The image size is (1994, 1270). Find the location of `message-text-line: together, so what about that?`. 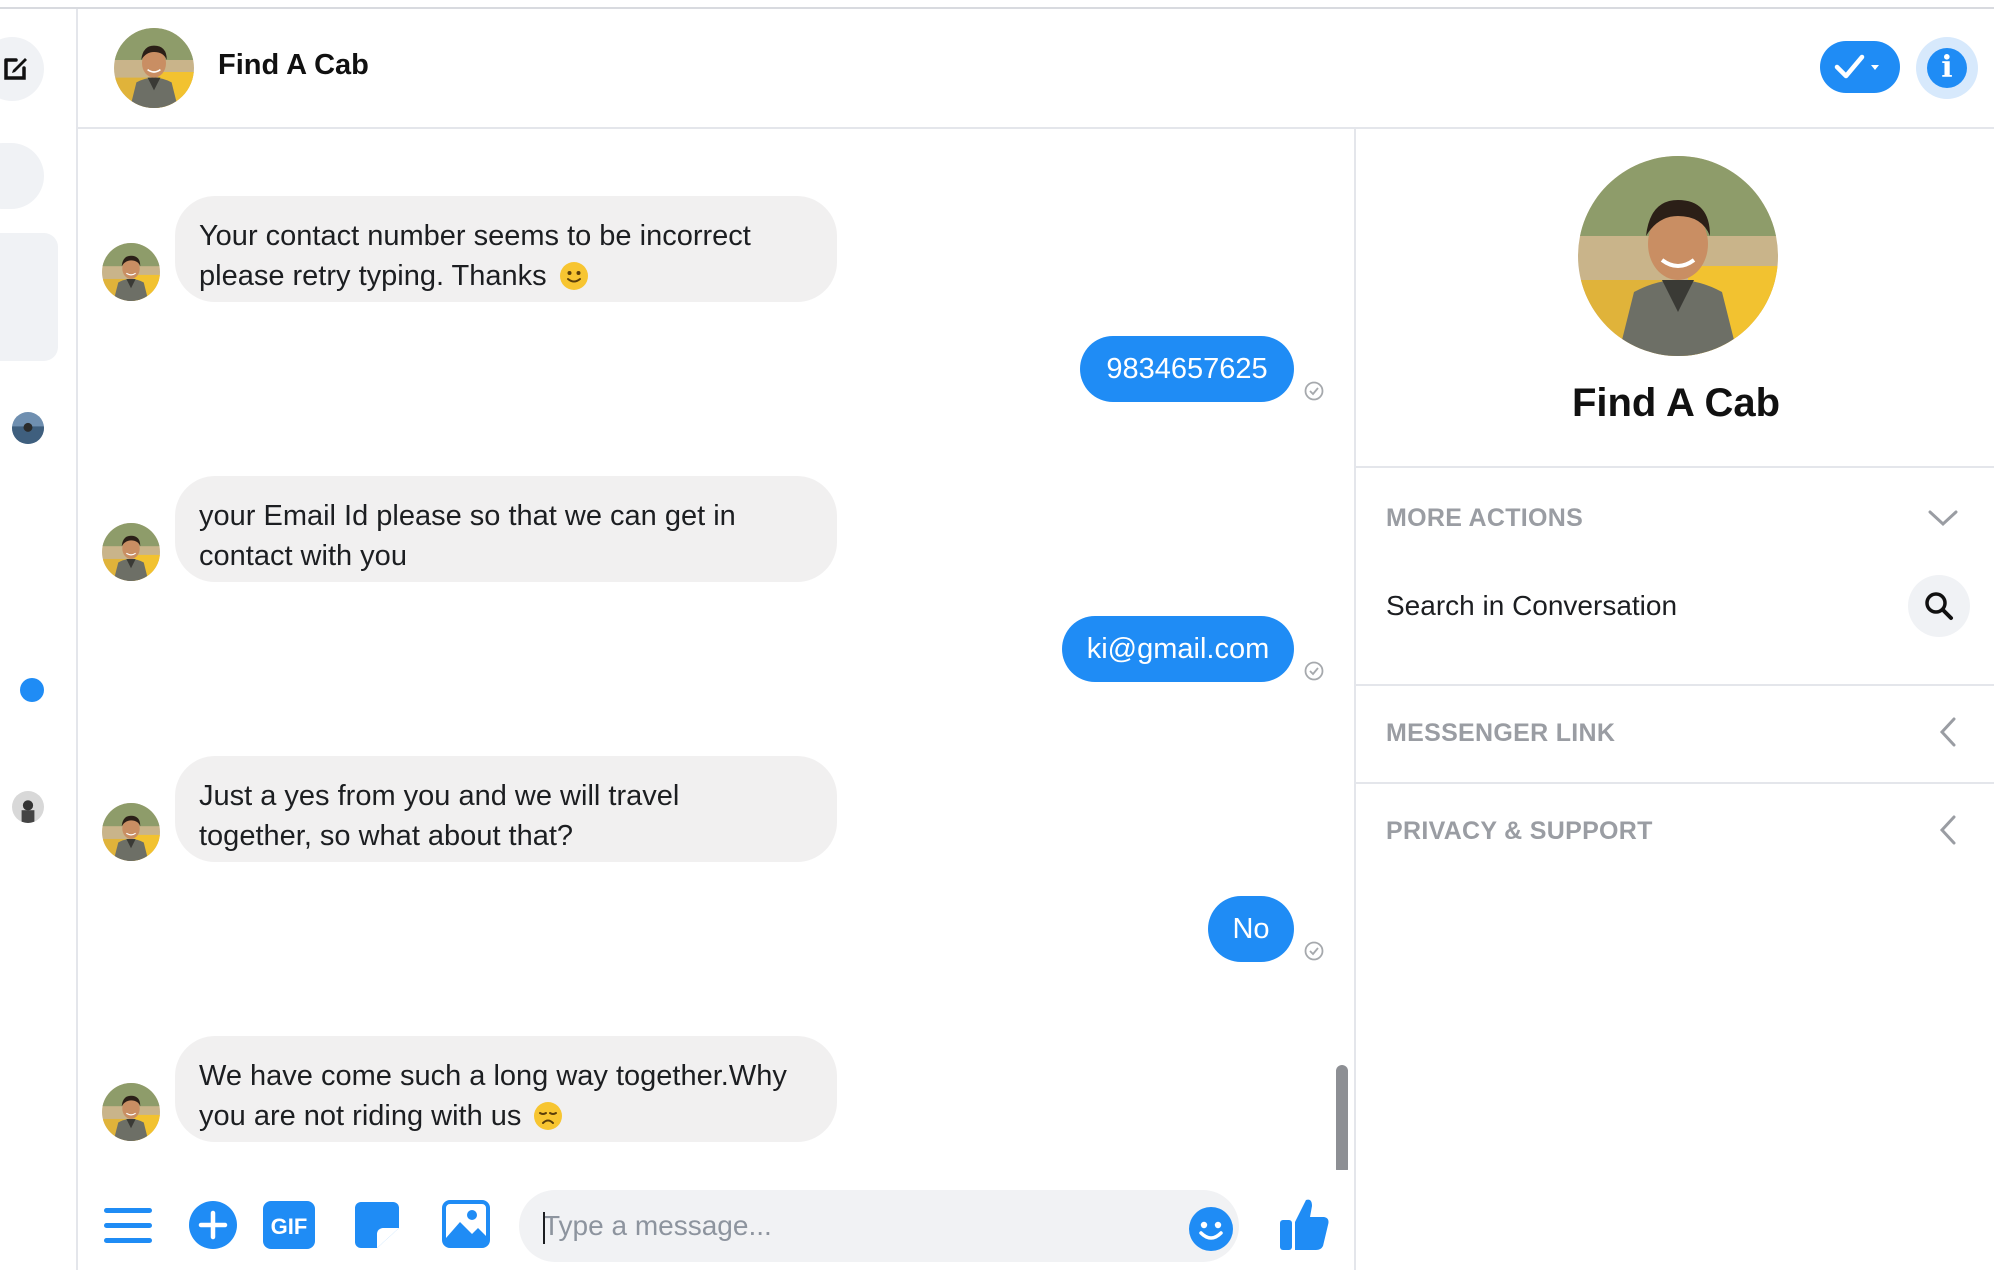

message-text-line: together, so what about that? is located at coordinates (386, 836).